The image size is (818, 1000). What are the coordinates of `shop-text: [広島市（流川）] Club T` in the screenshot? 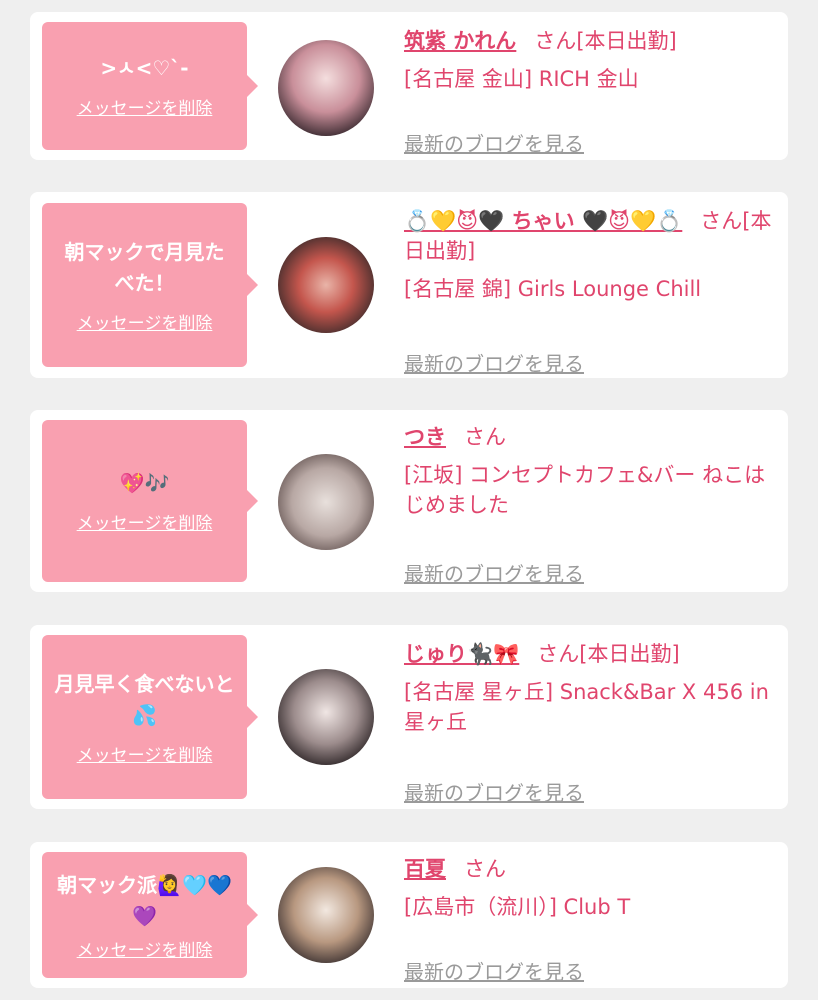 It's located at (517, 907).